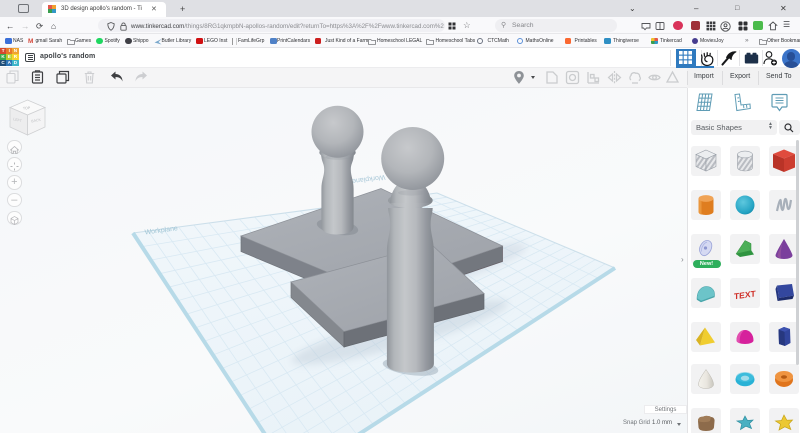 The image size is (800, 433). Describe the element at coordinates (369, 178) in the screenshot. I see `svg-text: Workplane` at that location.